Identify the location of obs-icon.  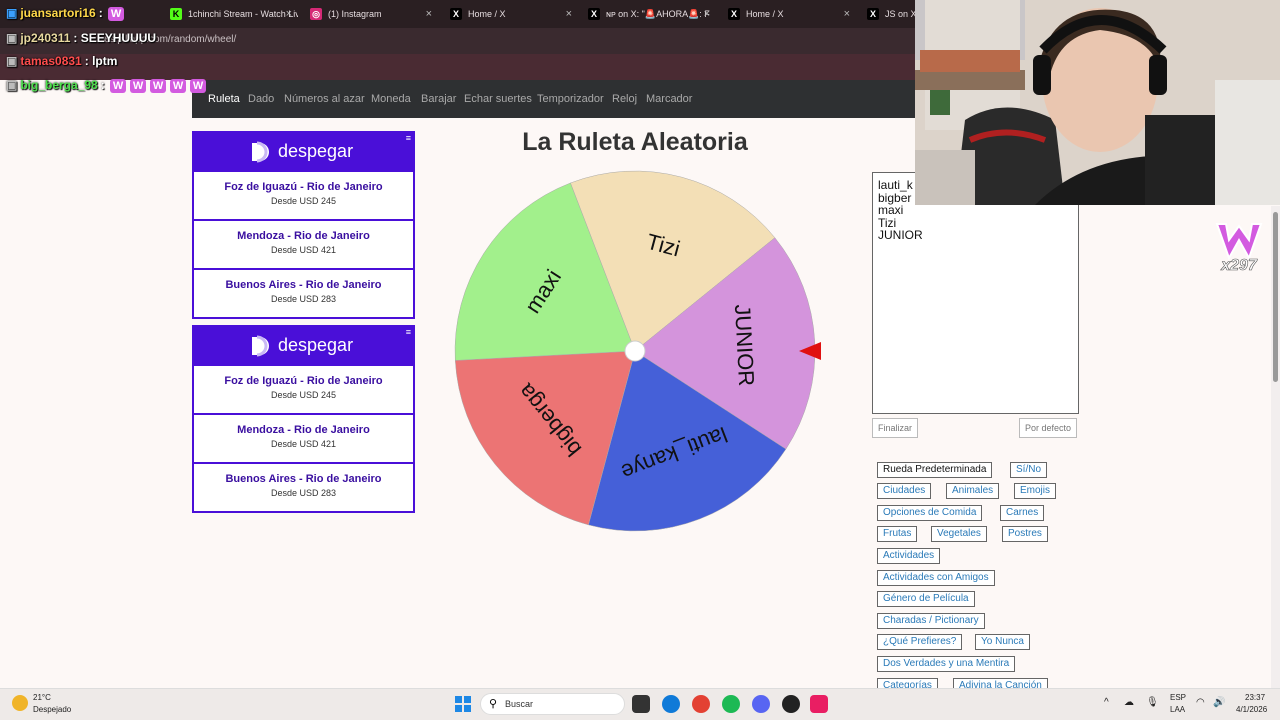
(791, 704).